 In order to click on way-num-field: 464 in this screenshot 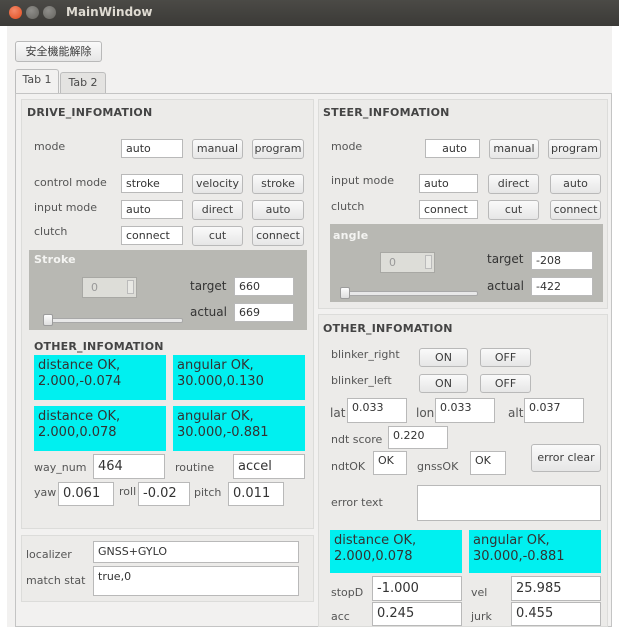, I will do `click(129, 466)`.